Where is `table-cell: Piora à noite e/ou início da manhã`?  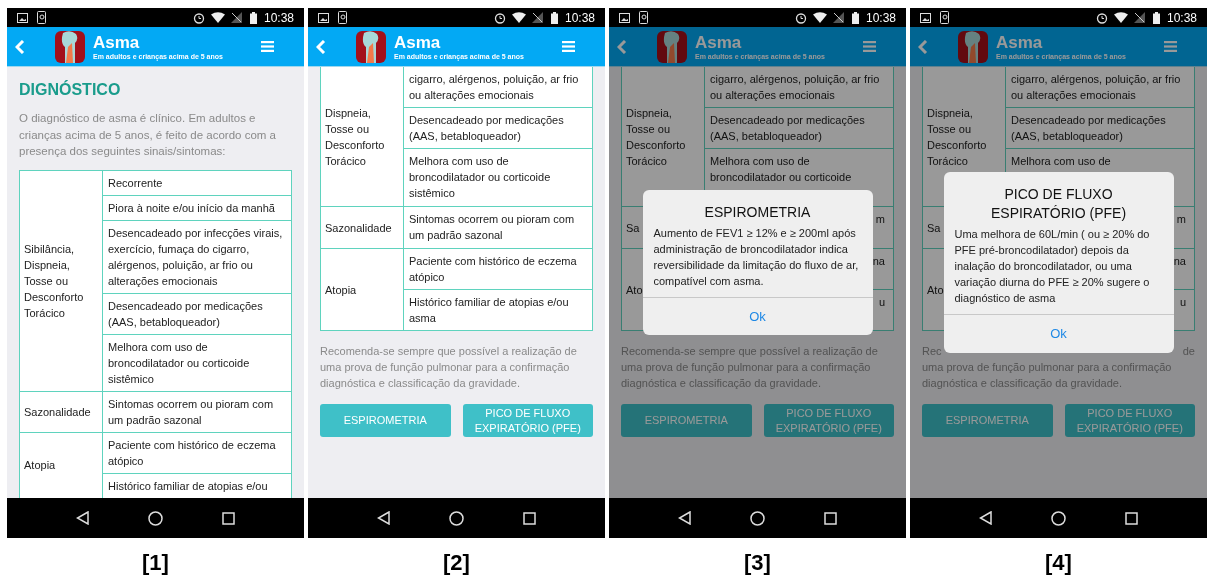
table-cell: Piora à noite e/ou início da manhã is located at coordinates (191, 207).